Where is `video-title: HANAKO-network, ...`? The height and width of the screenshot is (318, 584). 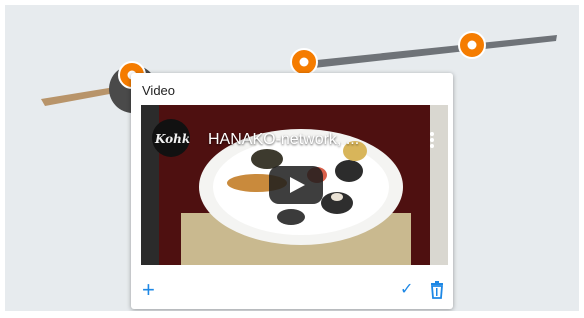
video-title: HANAKO-network, ... is located at coordinates (283, 140).